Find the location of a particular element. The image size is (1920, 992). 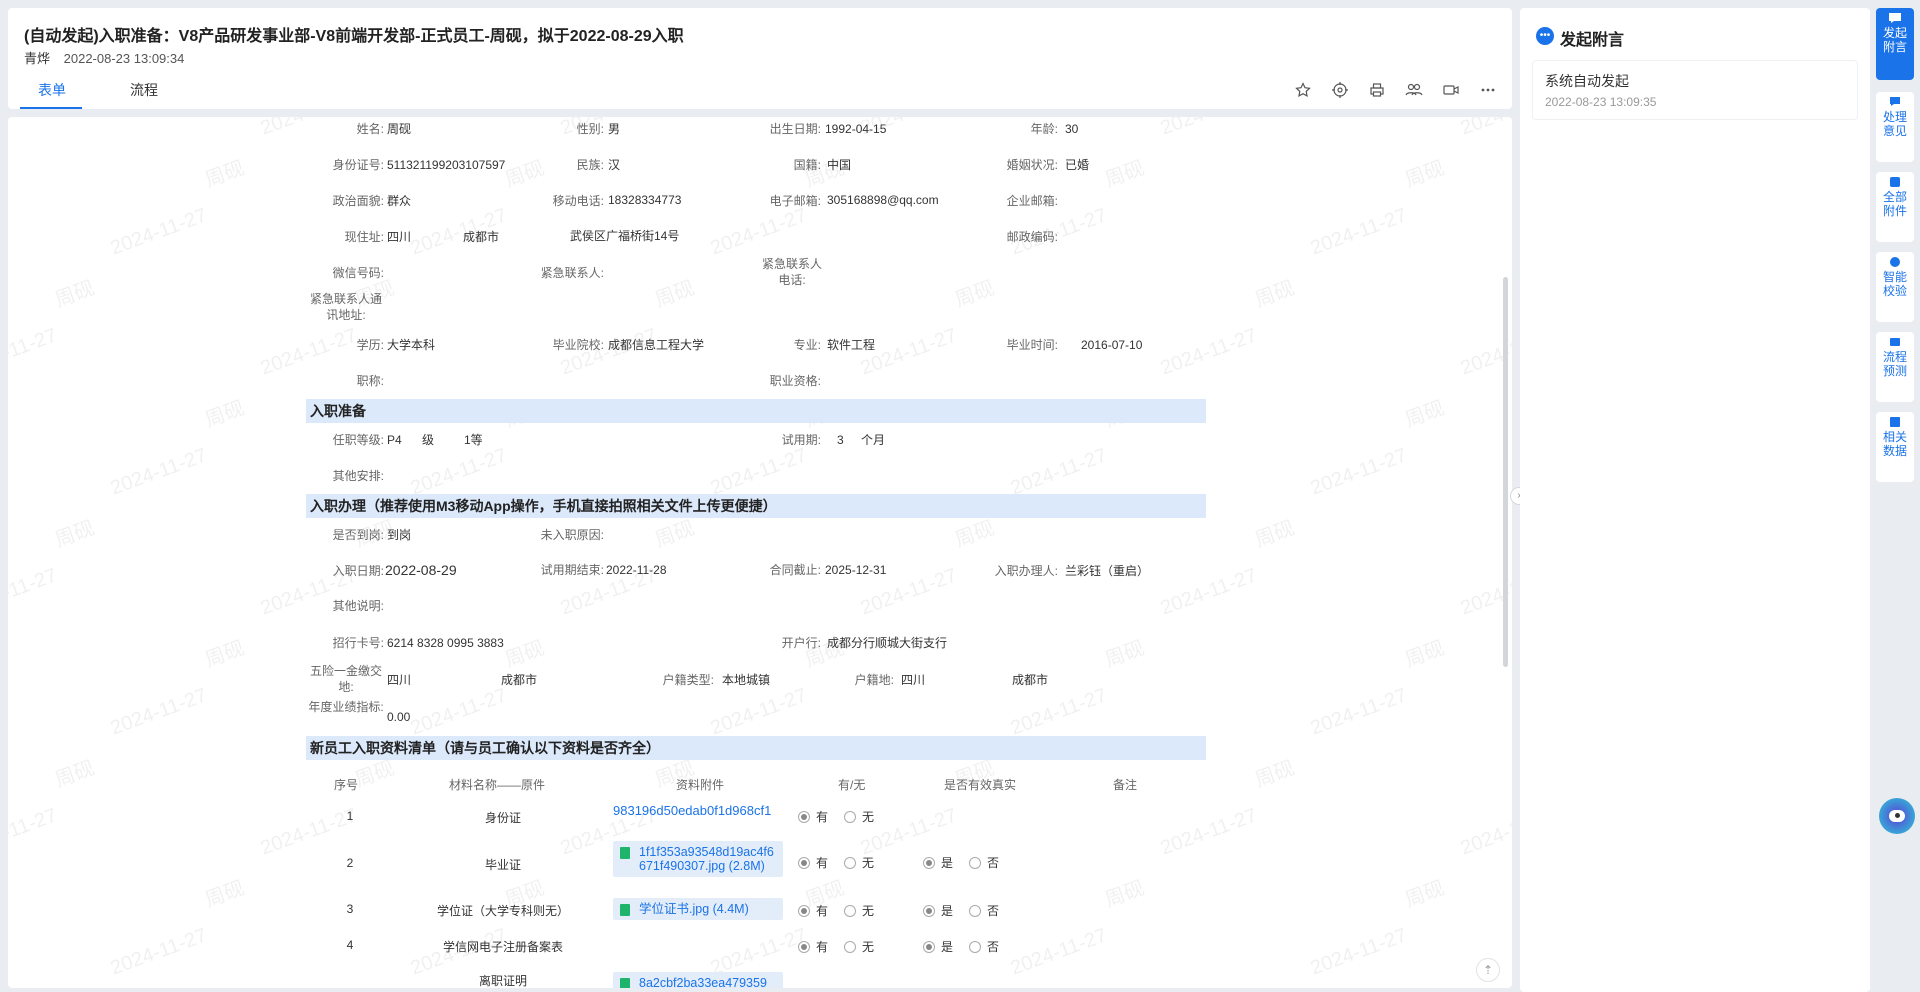

vertical-scrollbar is located at coordinates (1505, 472).